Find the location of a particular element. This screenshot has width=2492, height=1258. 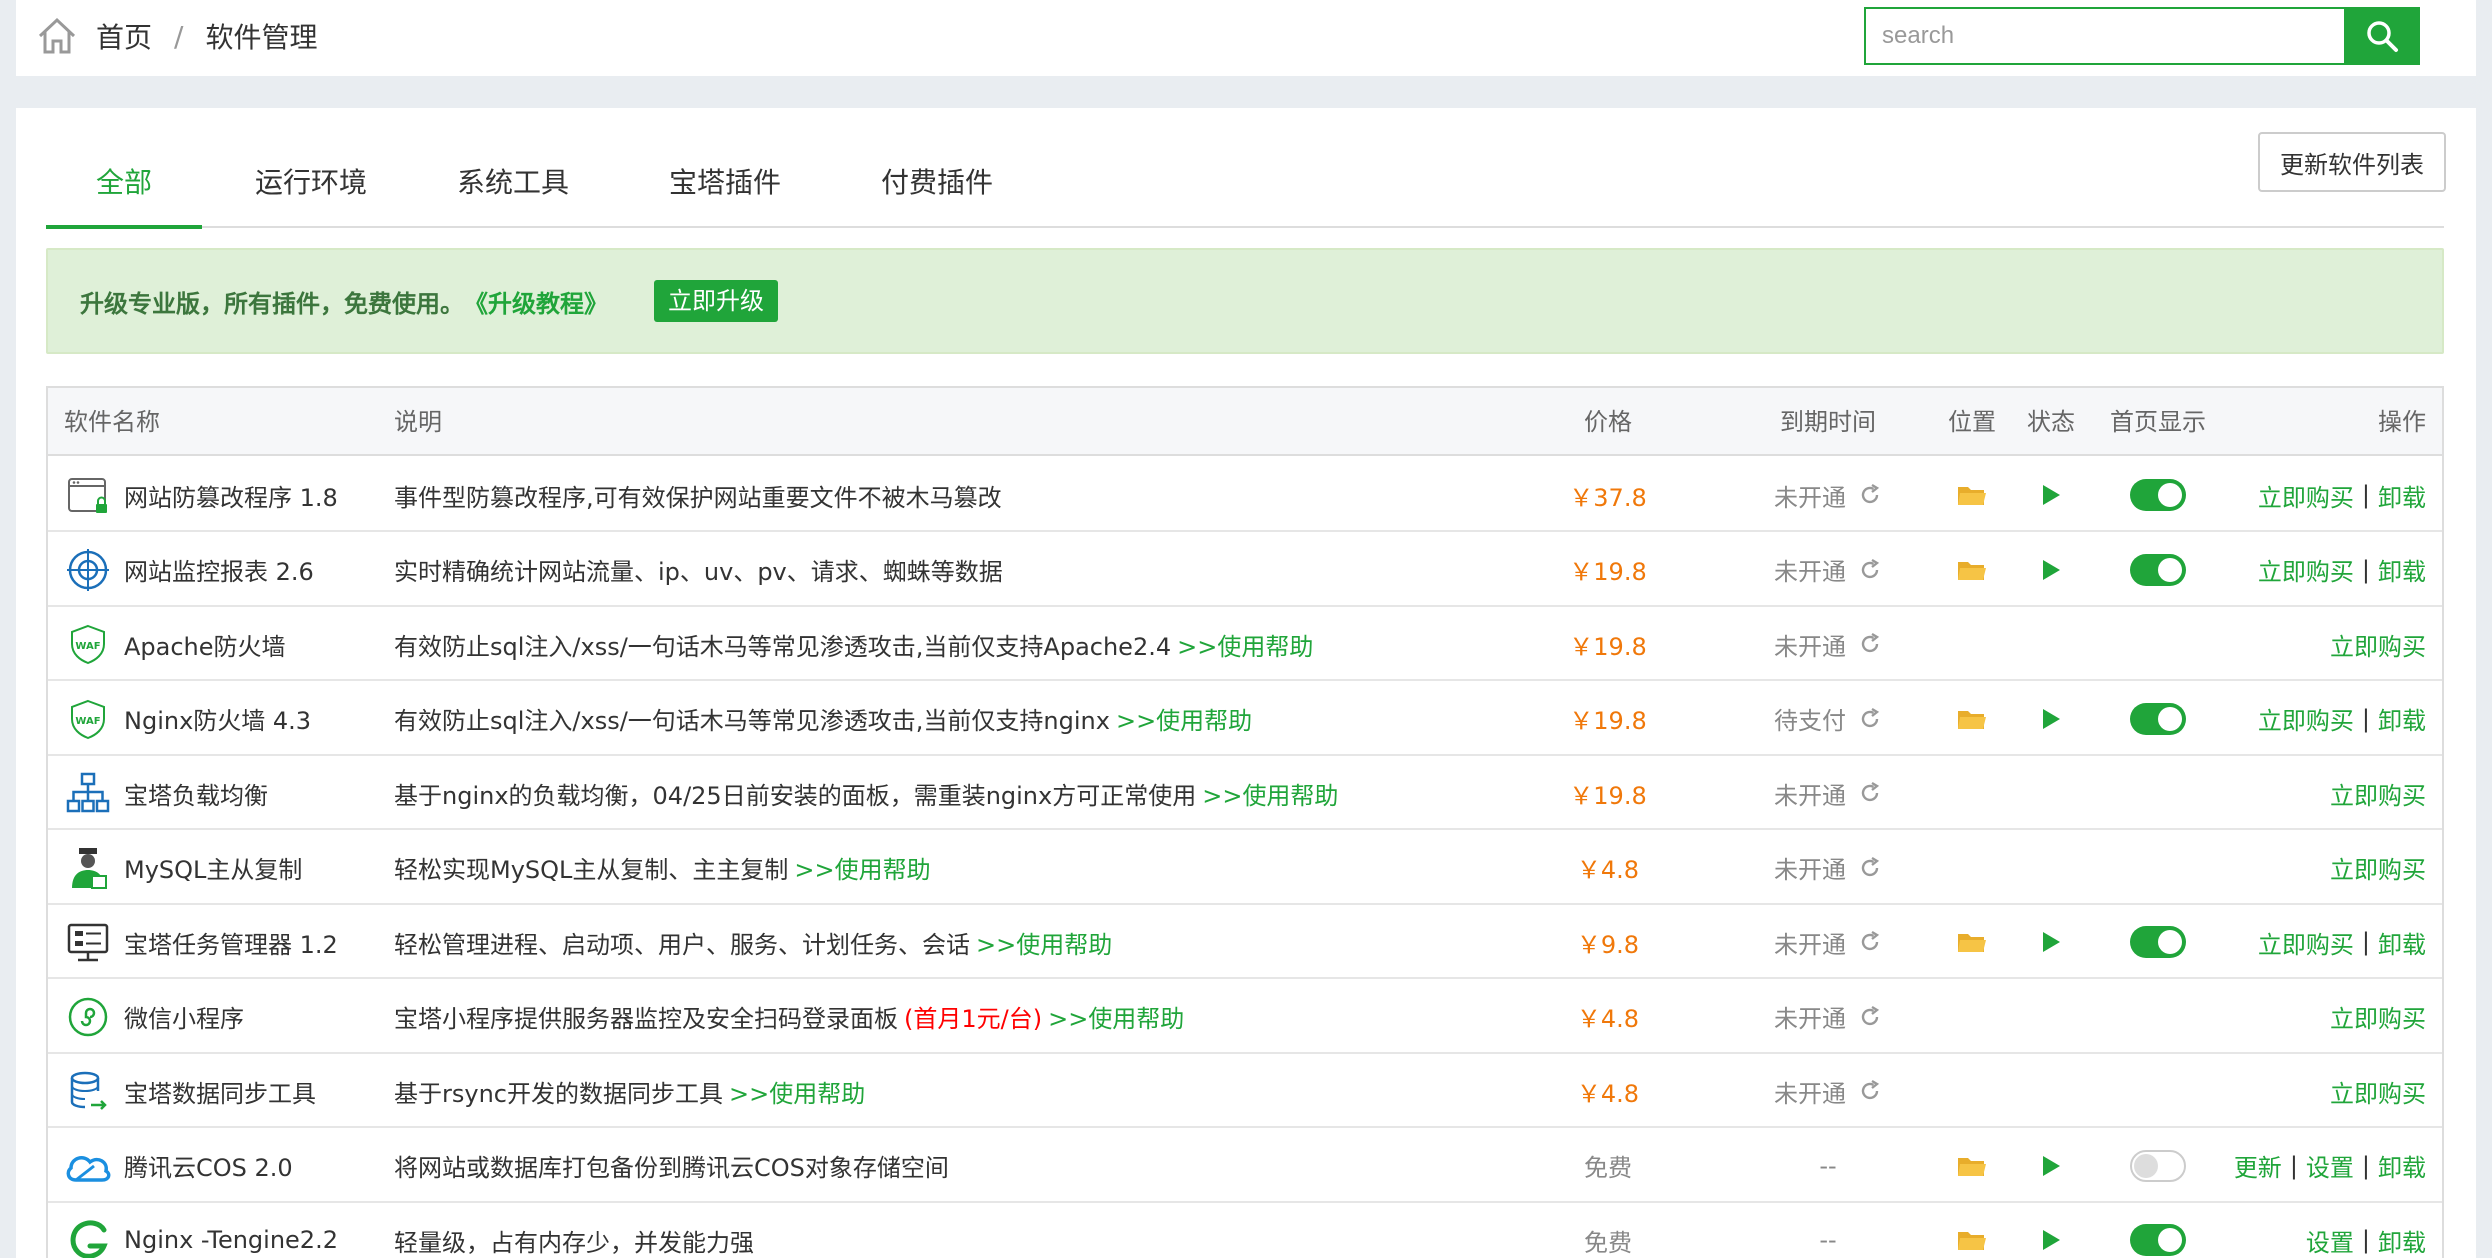

price: ￥4.8 is located at coordinates (1608, 870).